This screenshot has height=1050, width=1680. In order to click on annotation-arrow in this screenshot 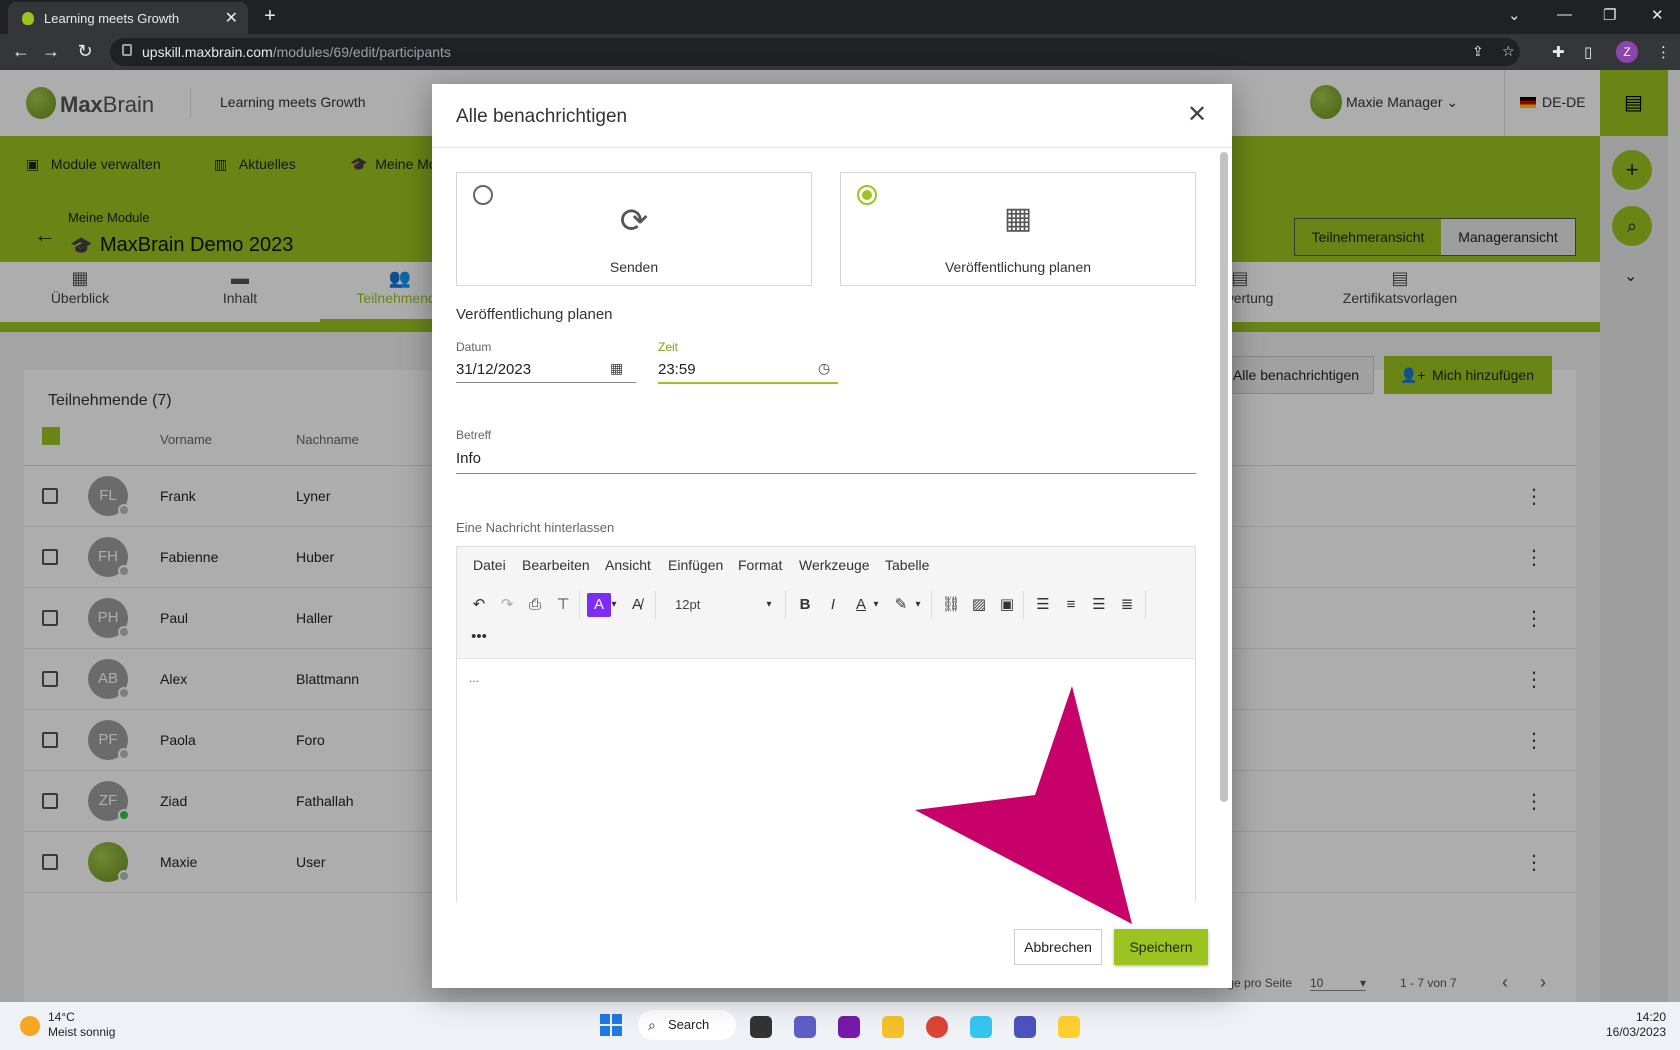, I will do `click(1023, 805)`.